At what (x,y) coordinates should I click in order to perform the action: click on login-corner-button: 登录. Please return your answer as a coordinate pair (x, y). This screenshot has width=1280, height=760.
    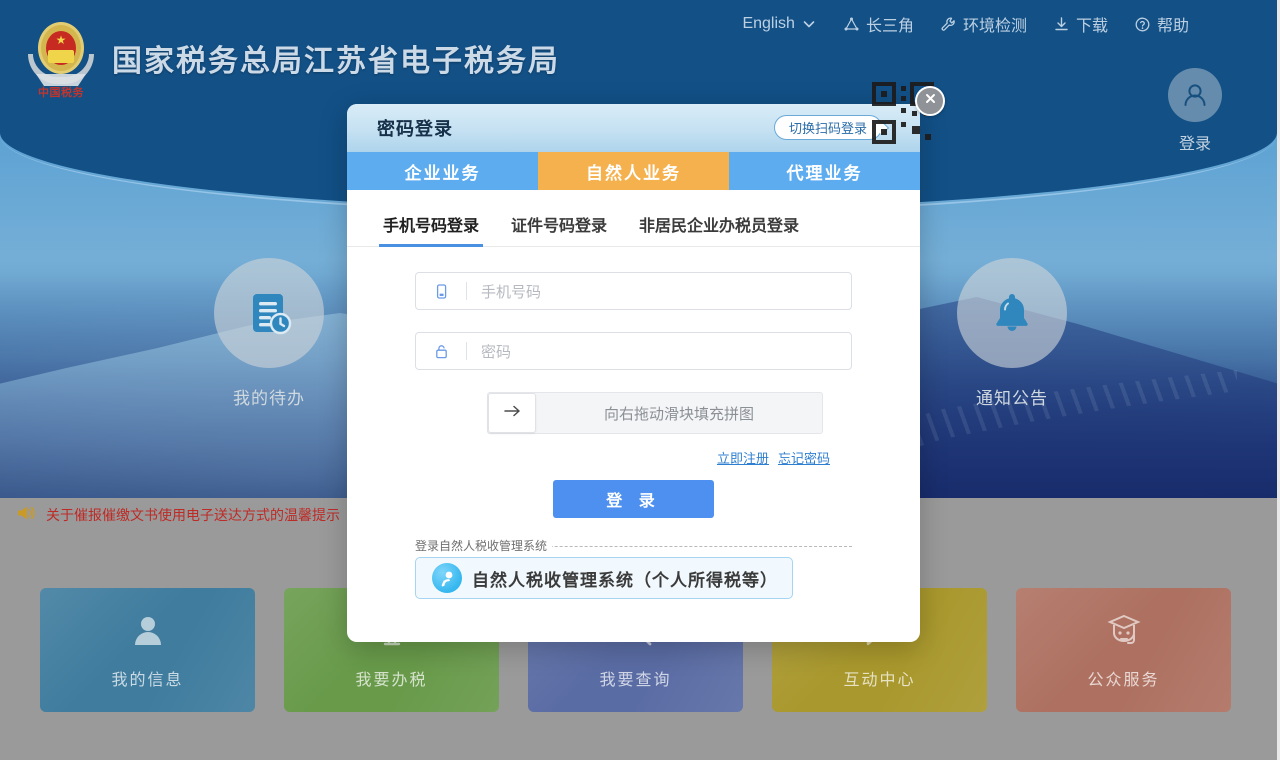
    Looking at the image, I should click on (1195, 111).